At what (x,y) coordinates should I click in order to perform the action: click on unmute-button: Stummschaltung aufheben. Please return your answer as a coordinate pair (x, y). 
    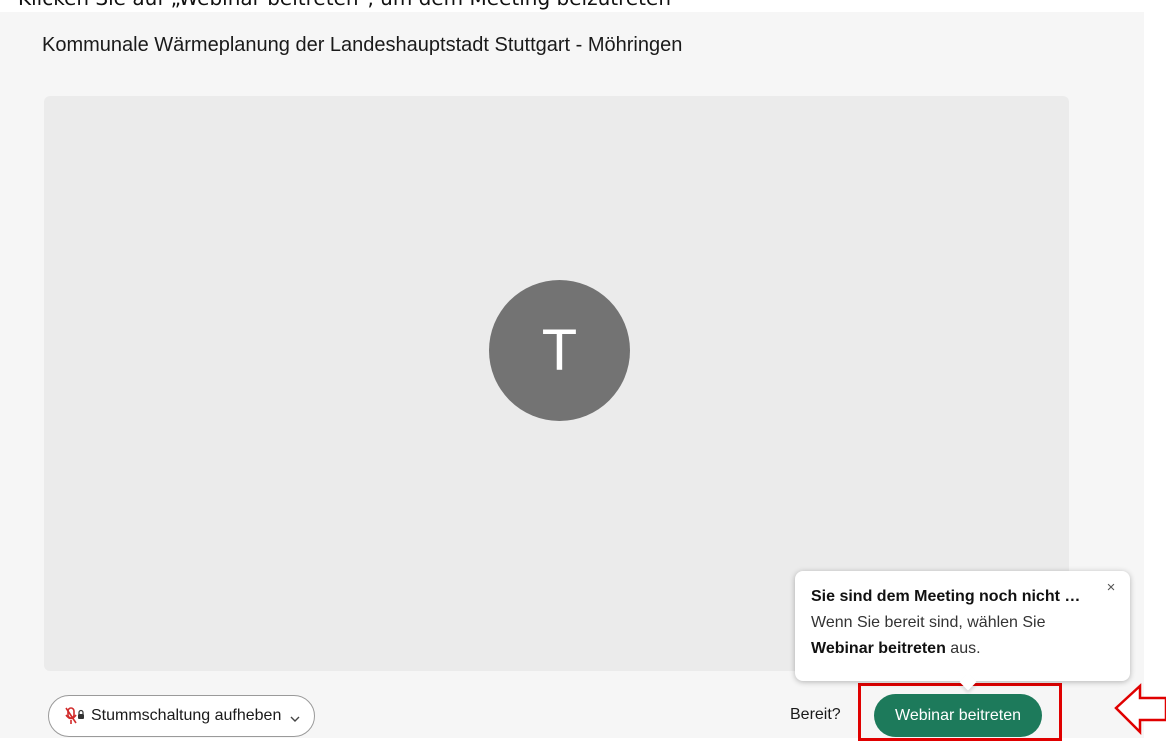
    Looking at the image, I should click on (182, 716).